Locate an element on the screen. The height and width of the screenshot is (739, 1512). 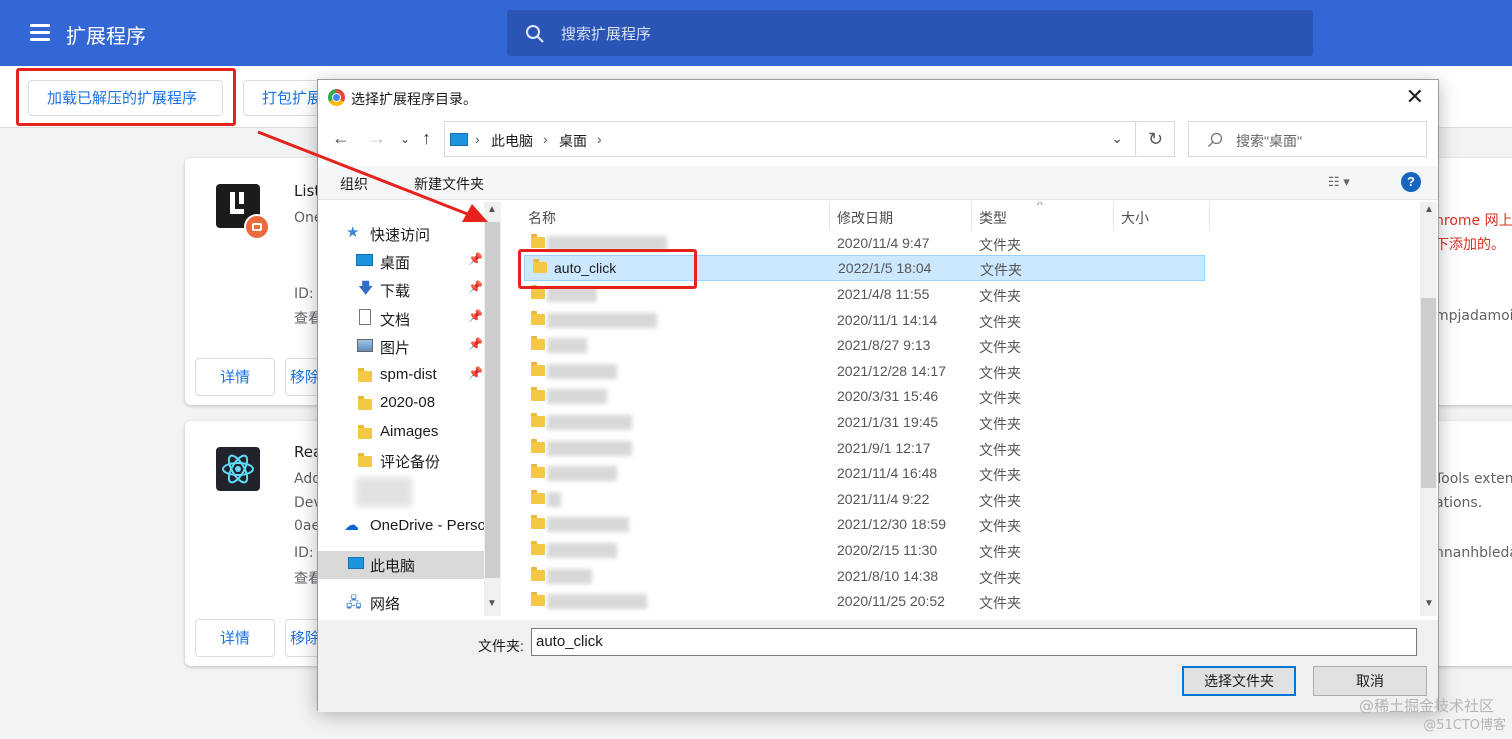
file-row: 2020/11/25 20:52 文件夹 is located at coordinates (969, 602).